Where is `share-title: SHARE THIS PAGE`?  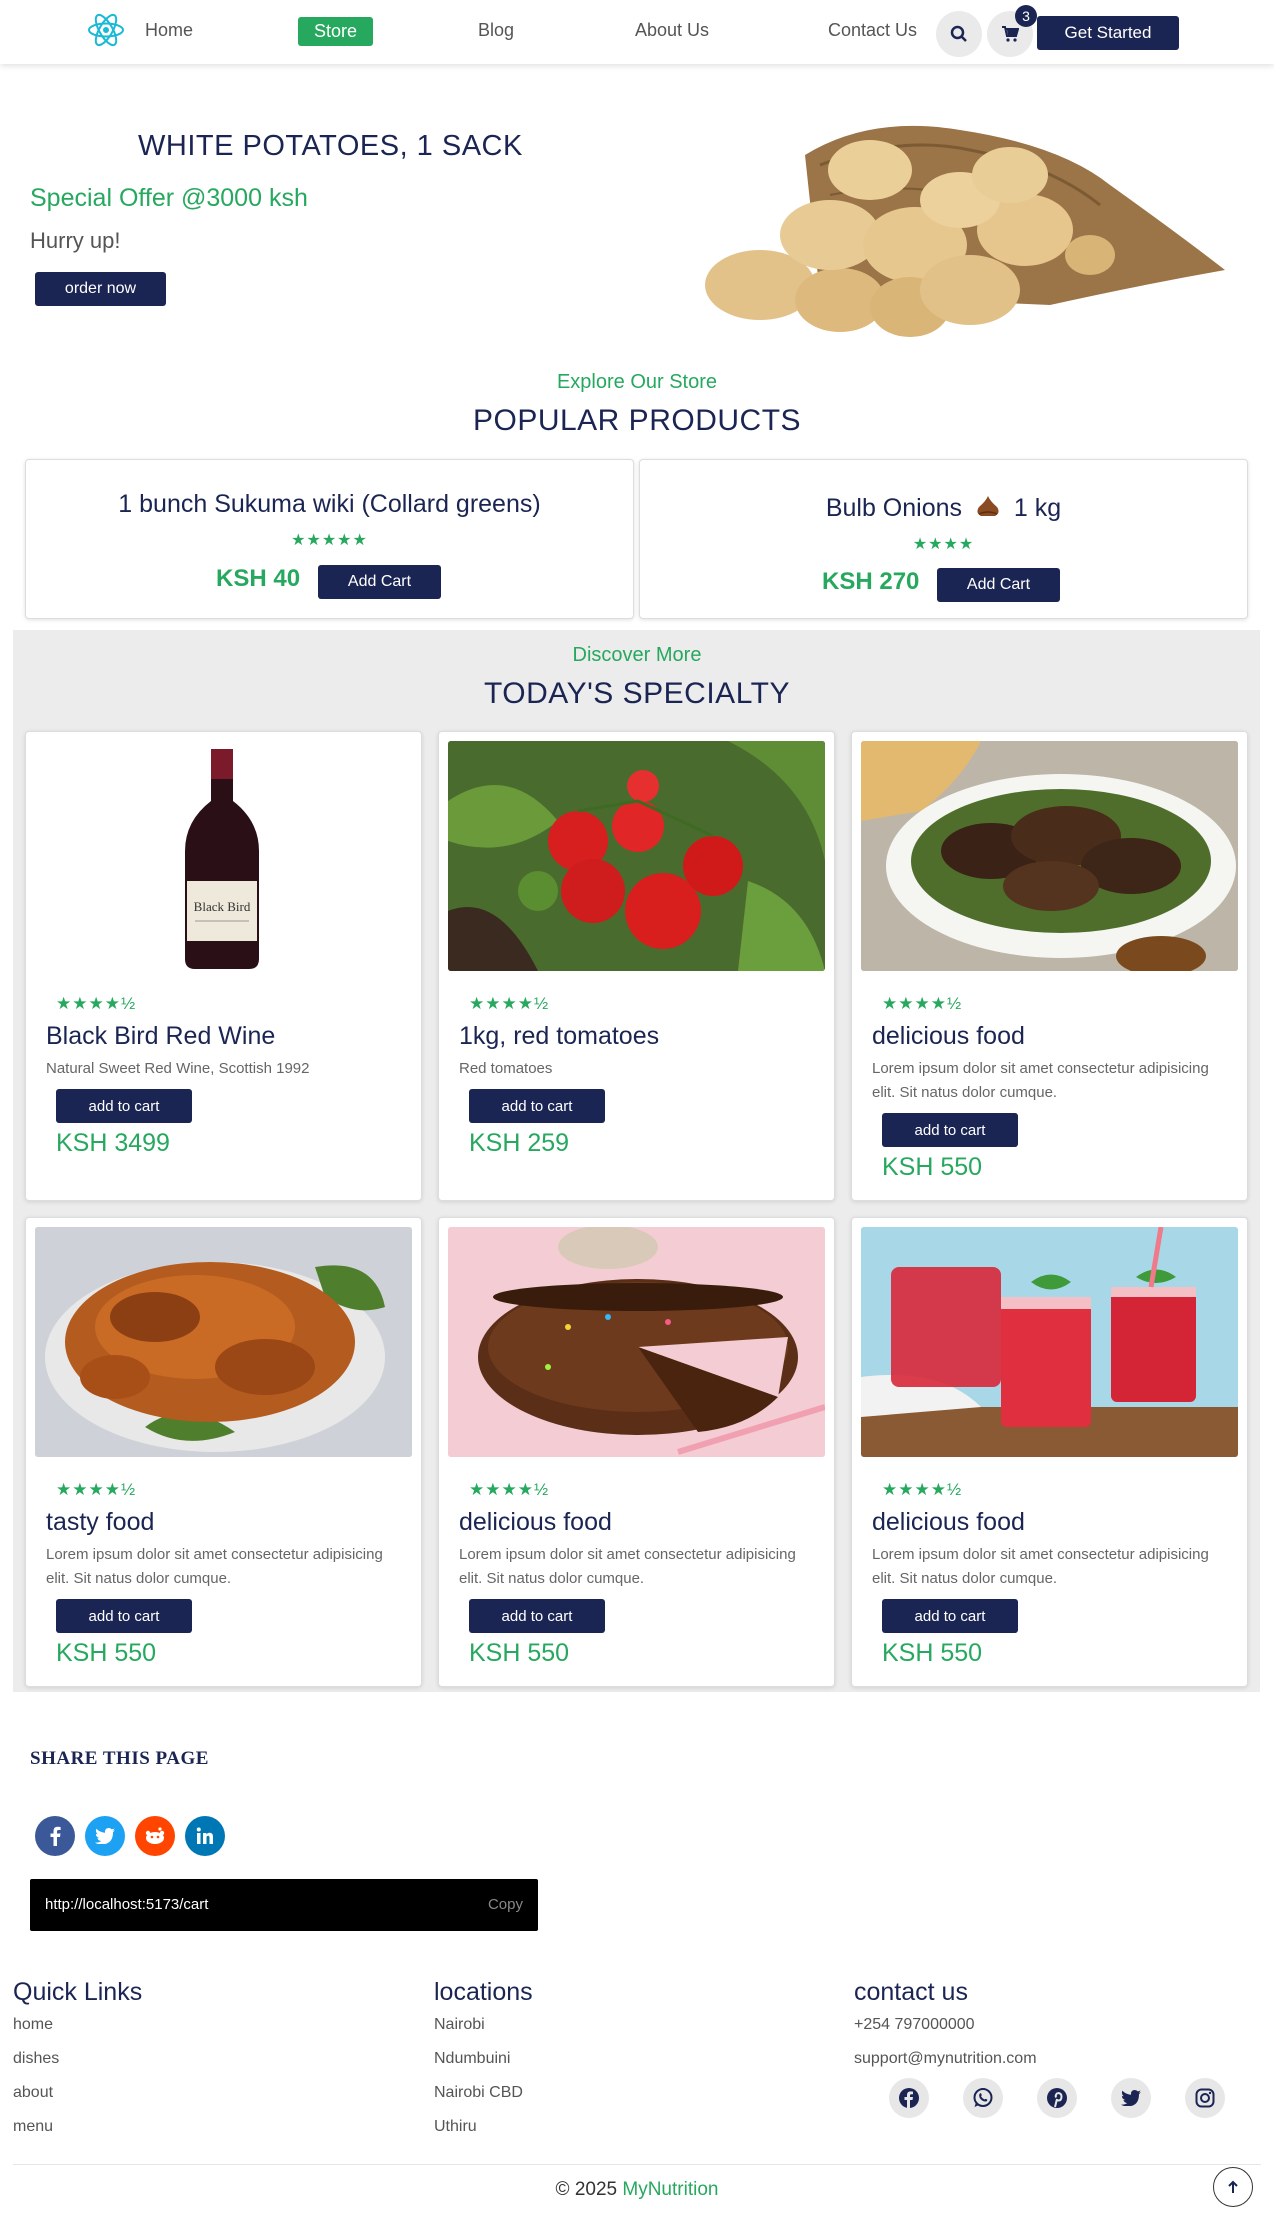 share-title: SHARE THIS PAGE is located at coordinates (119, 1758).